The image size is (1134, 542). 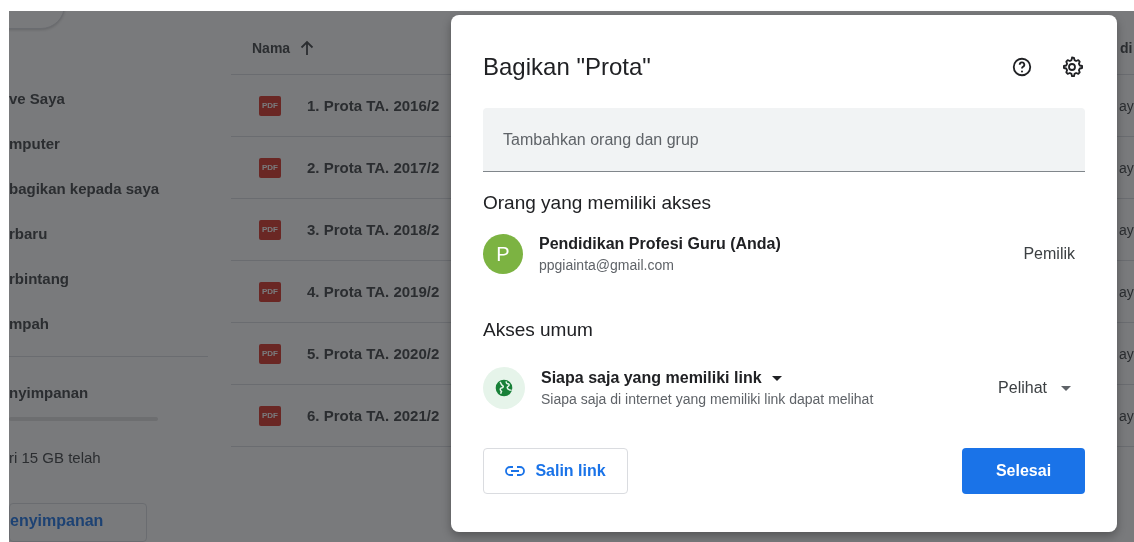 What do you see at coordinates (555, 471) in the screenshot?
I see `copy-link-button: Salin link` at bounding box center [555, 471].